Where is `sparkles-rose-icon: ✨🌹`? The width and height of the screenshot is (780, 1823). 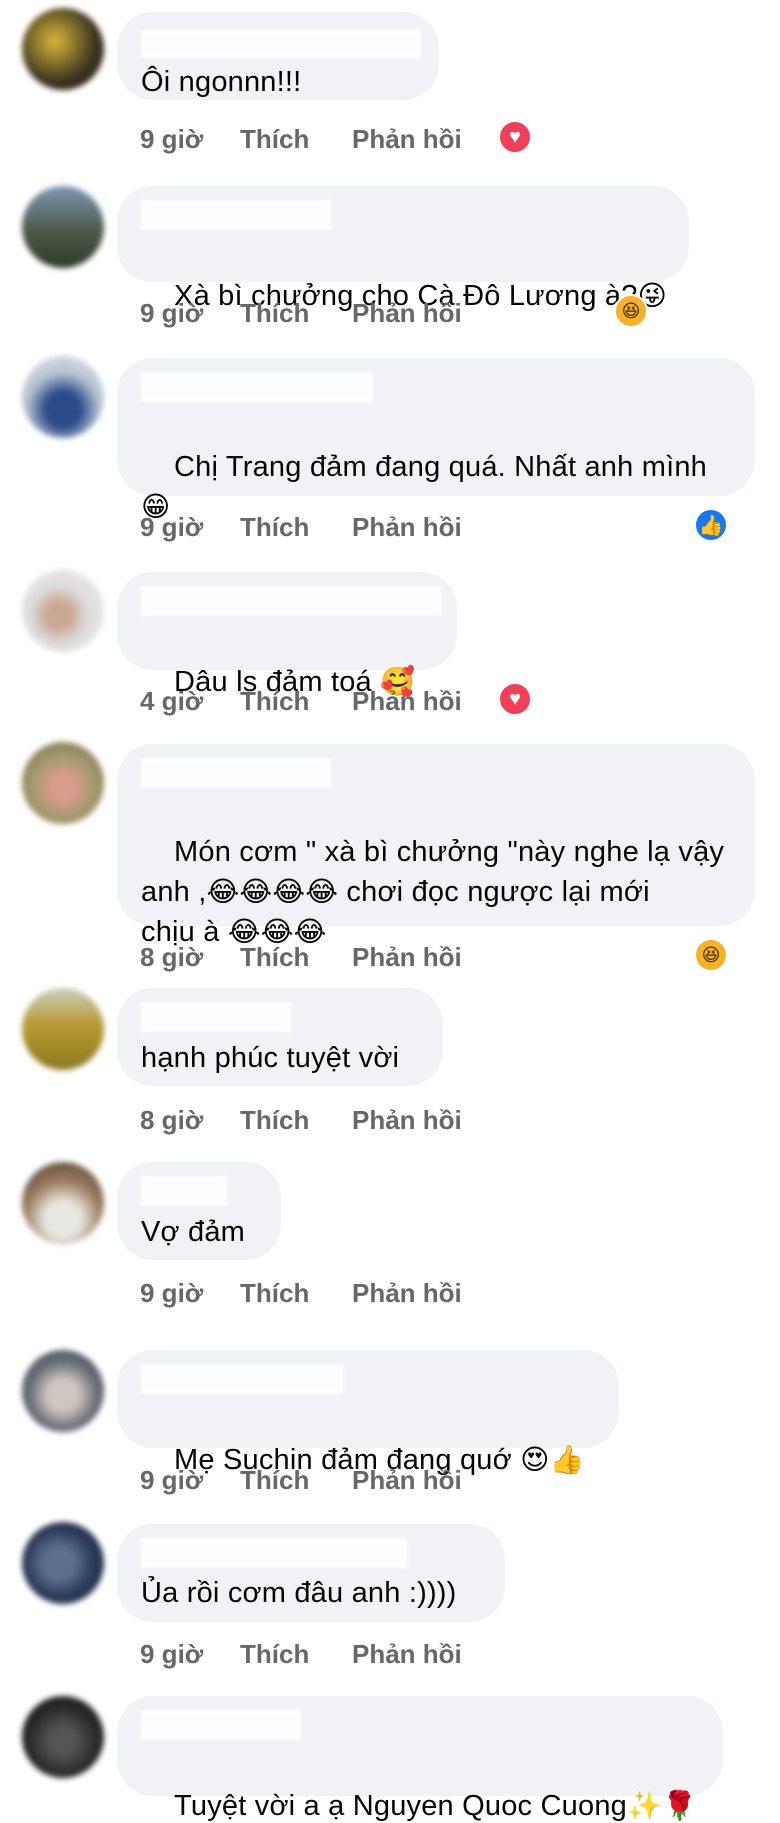 sparkles-rose-icon: ✨🌹 is located at coordinates (662, 1805).